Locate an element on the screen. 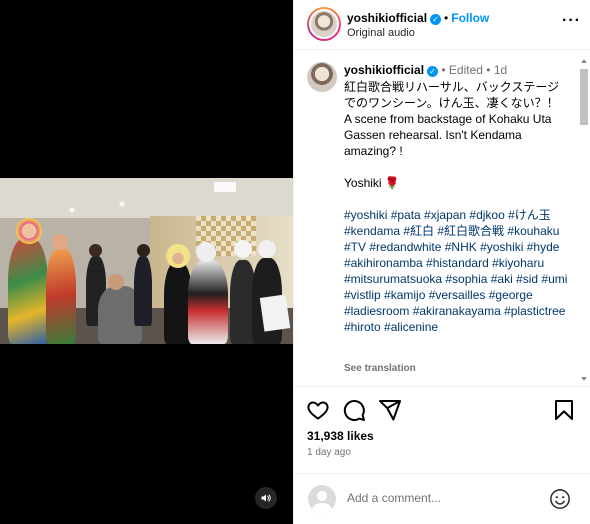  caption-scrollbar is located at coordinates (584, 220).